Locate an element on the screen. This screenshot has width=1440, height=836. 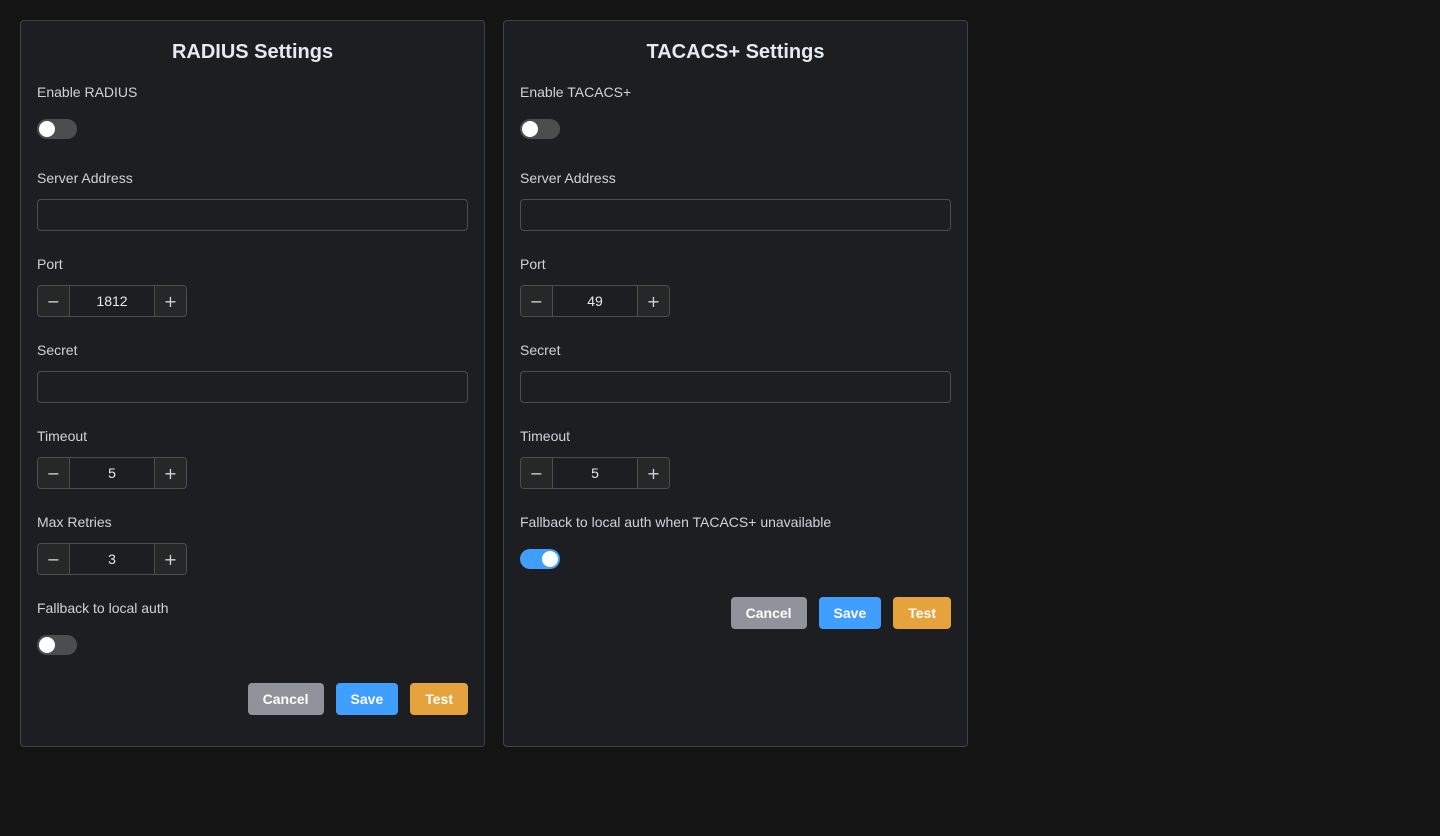
tacacs-server-address-field: Server Address is located at coordinates (735, 199).